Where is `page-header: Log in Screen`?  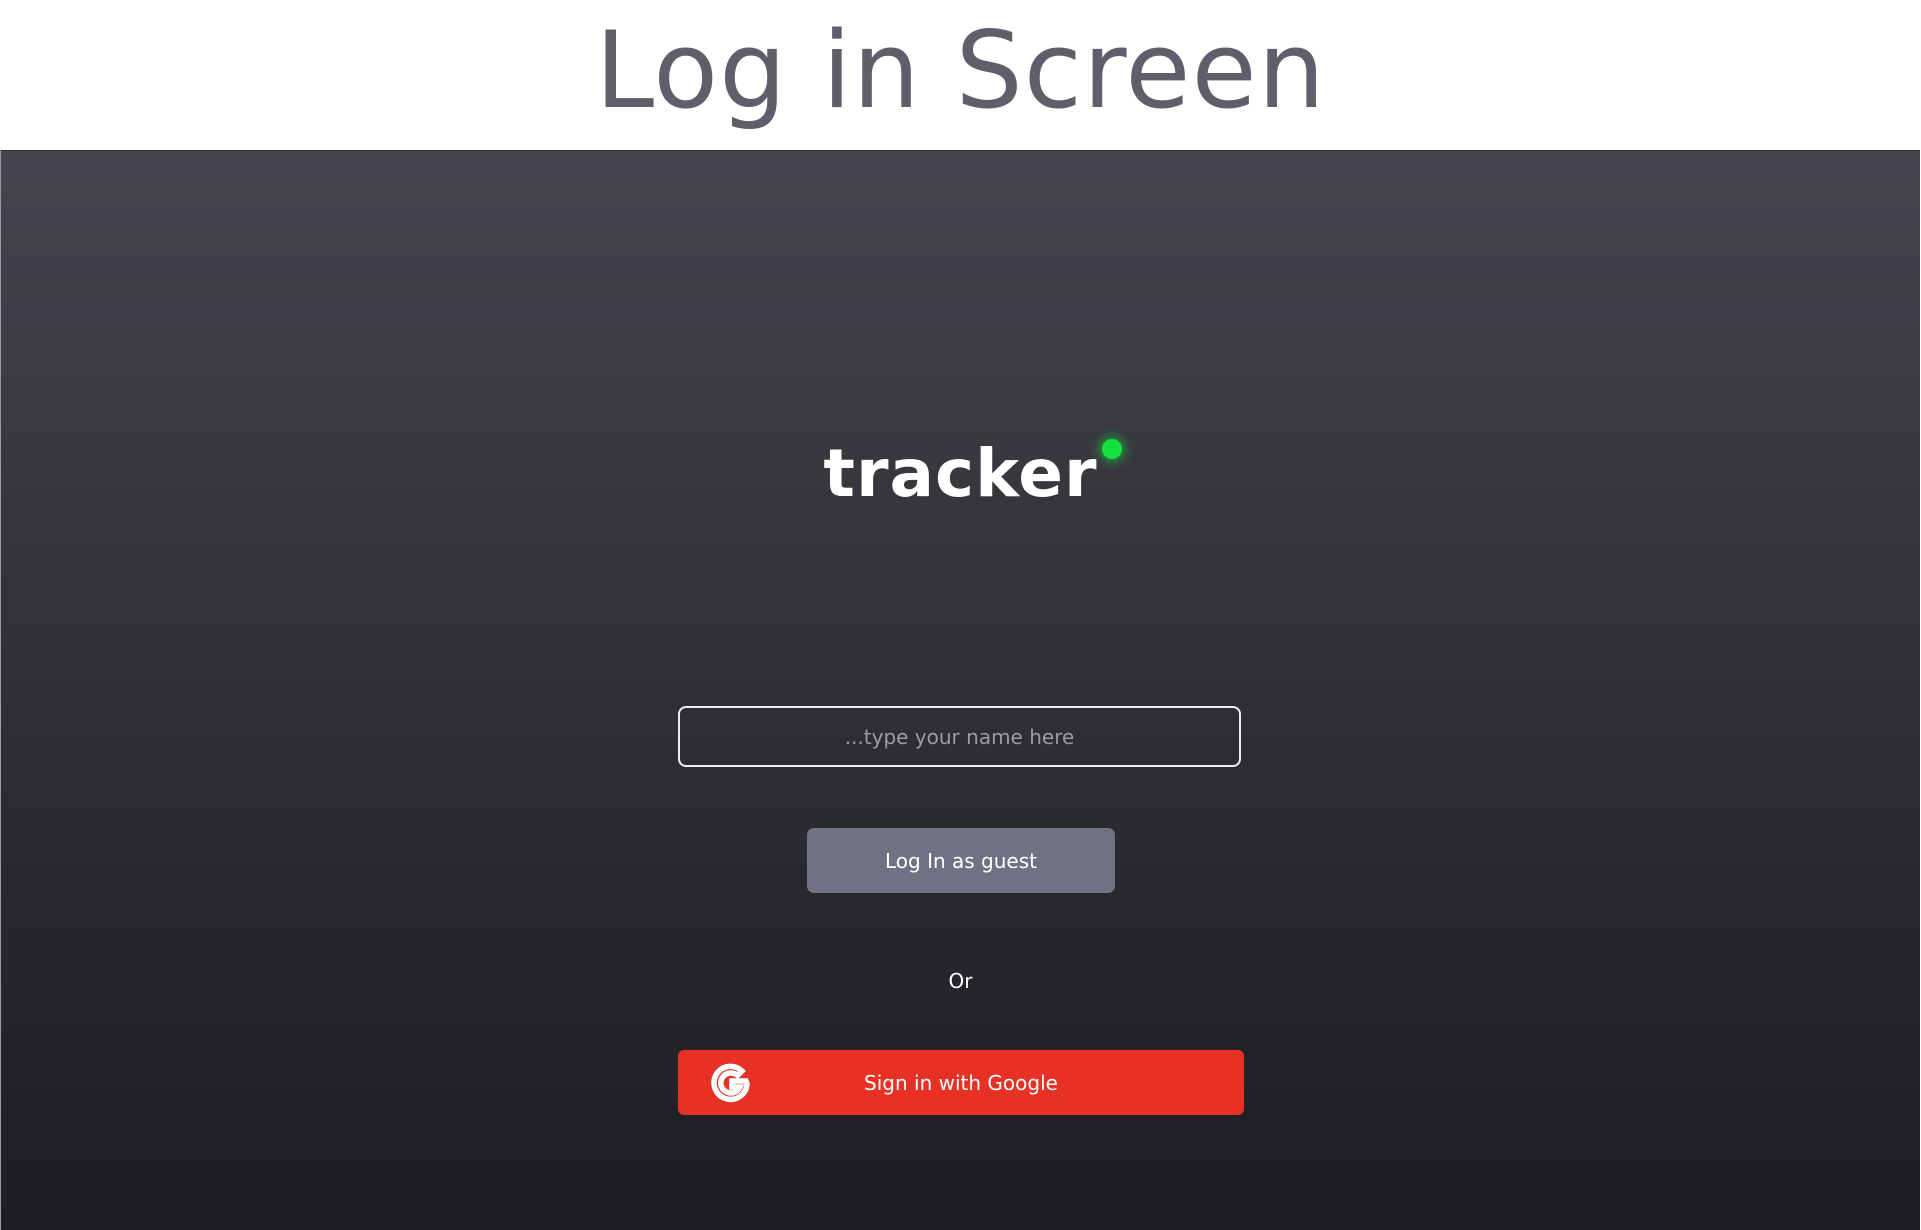
page-header: Log in Screen is located at coordinates (960, 75).